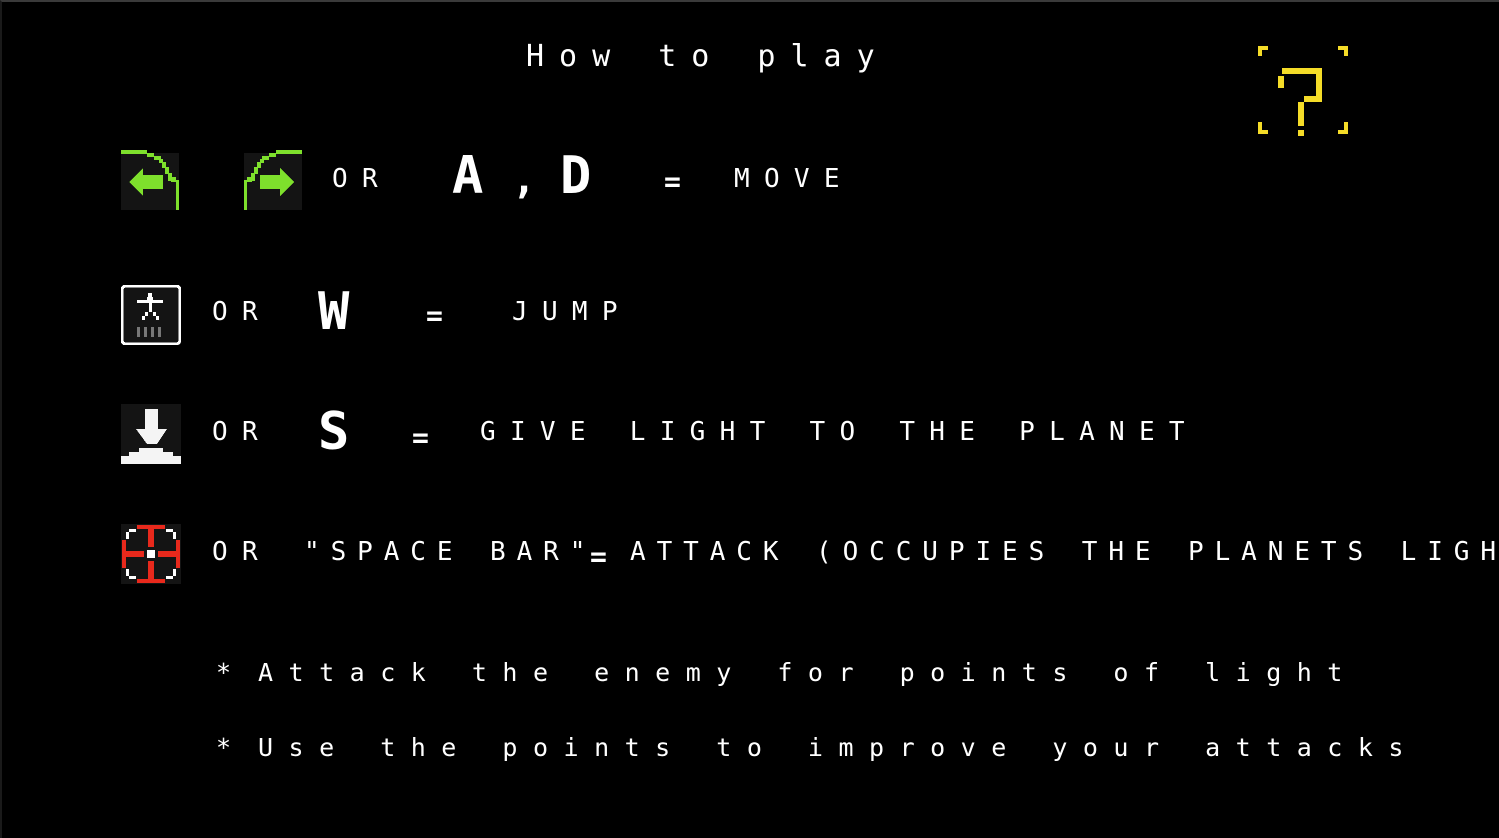 The width and height of the screenshot is (1499, 838). I want to click on key-s: S, so click(334, 432).